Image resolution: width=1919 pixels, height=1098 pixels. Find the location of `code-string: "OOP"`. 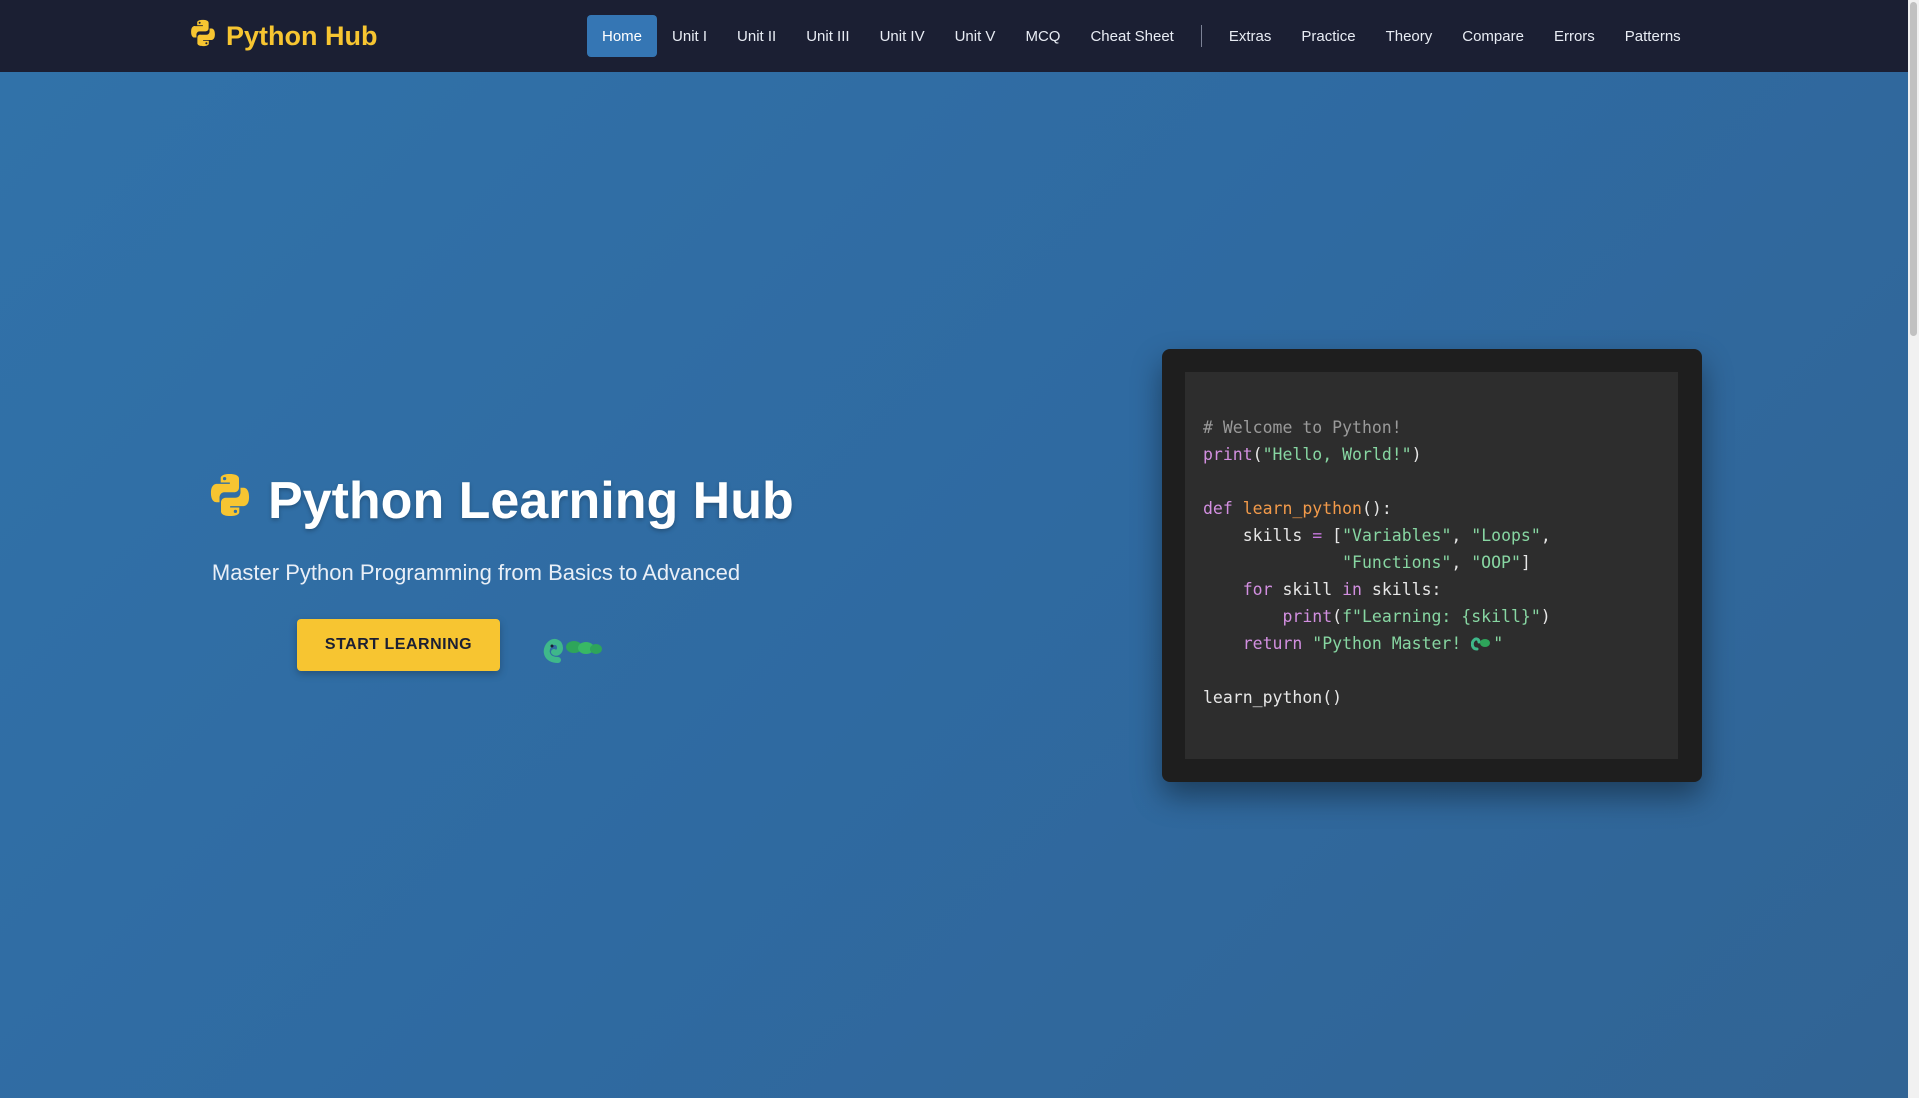

code-string: "OOP" is located at coordinates (1496, 562).